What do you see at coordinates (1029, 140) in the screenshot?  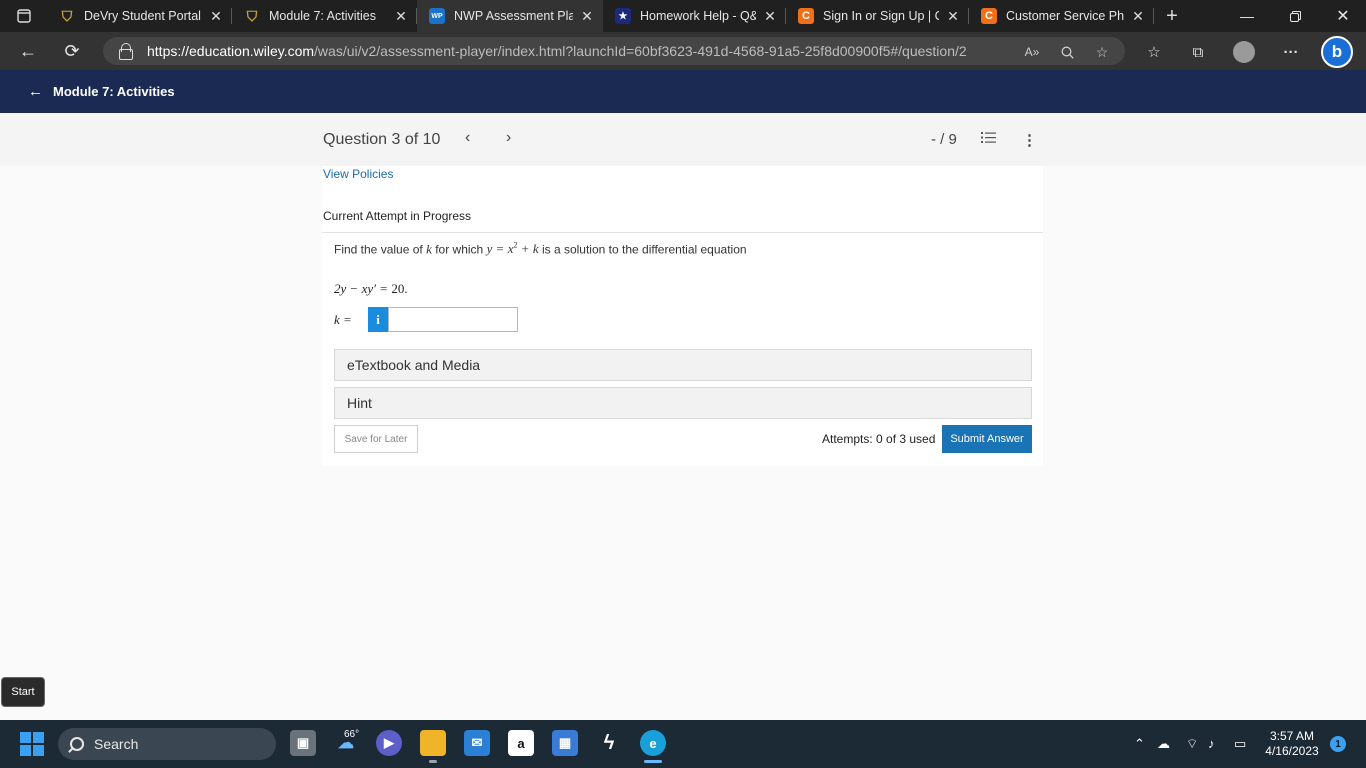 I see `question-more-icon: ⋮` at bounding box center [1029, 140].